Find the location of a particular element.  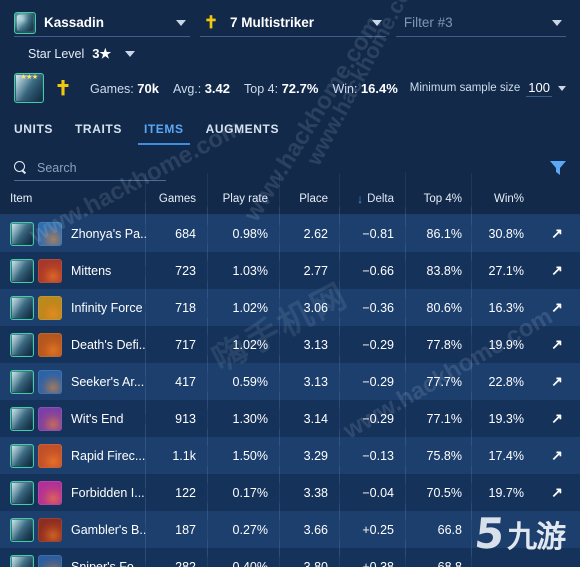

tab-augments: AUGMENTS is located at coordinates (242, 129).